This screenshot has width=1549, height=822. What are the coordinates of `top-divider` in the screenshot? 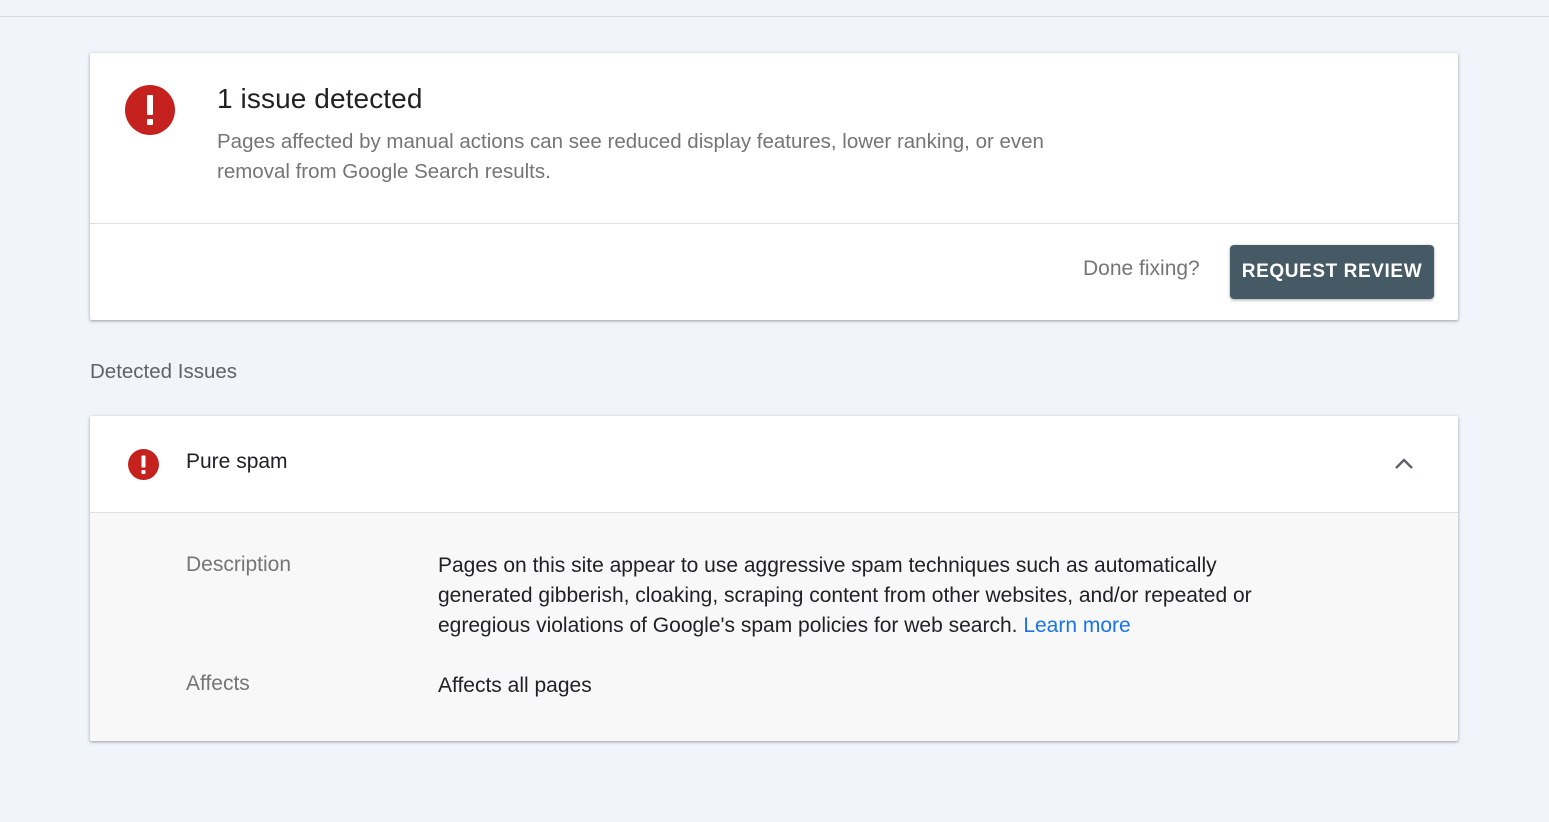 It's located at (774, 16).